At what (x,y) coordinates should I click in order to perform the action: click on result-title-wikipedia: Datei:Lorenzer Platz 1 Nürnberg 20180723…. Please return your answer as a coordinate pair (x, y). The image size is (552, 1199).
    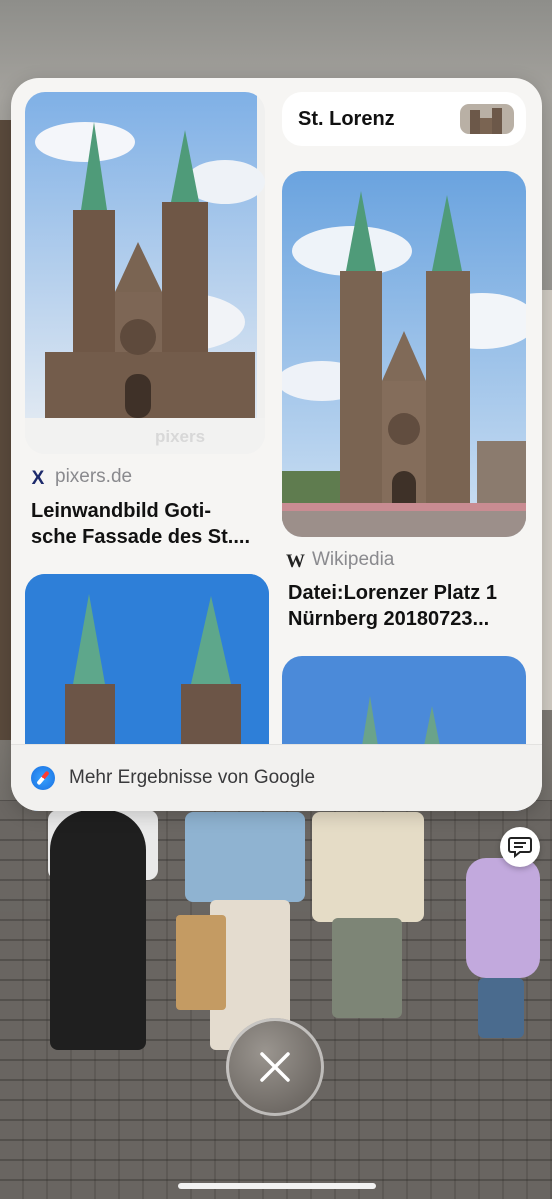
    Looking at the image, I should click on (408, 606).